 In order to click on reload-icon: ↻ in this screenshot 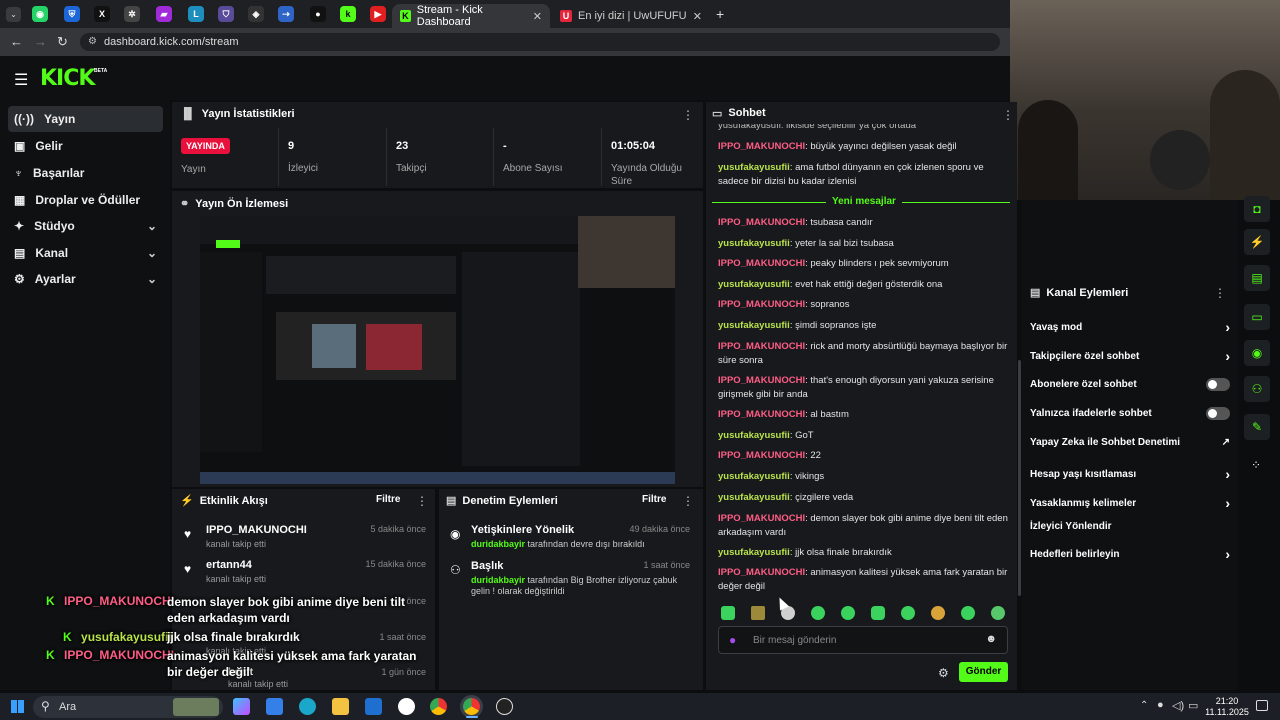, I will do `click(62, 42)`.